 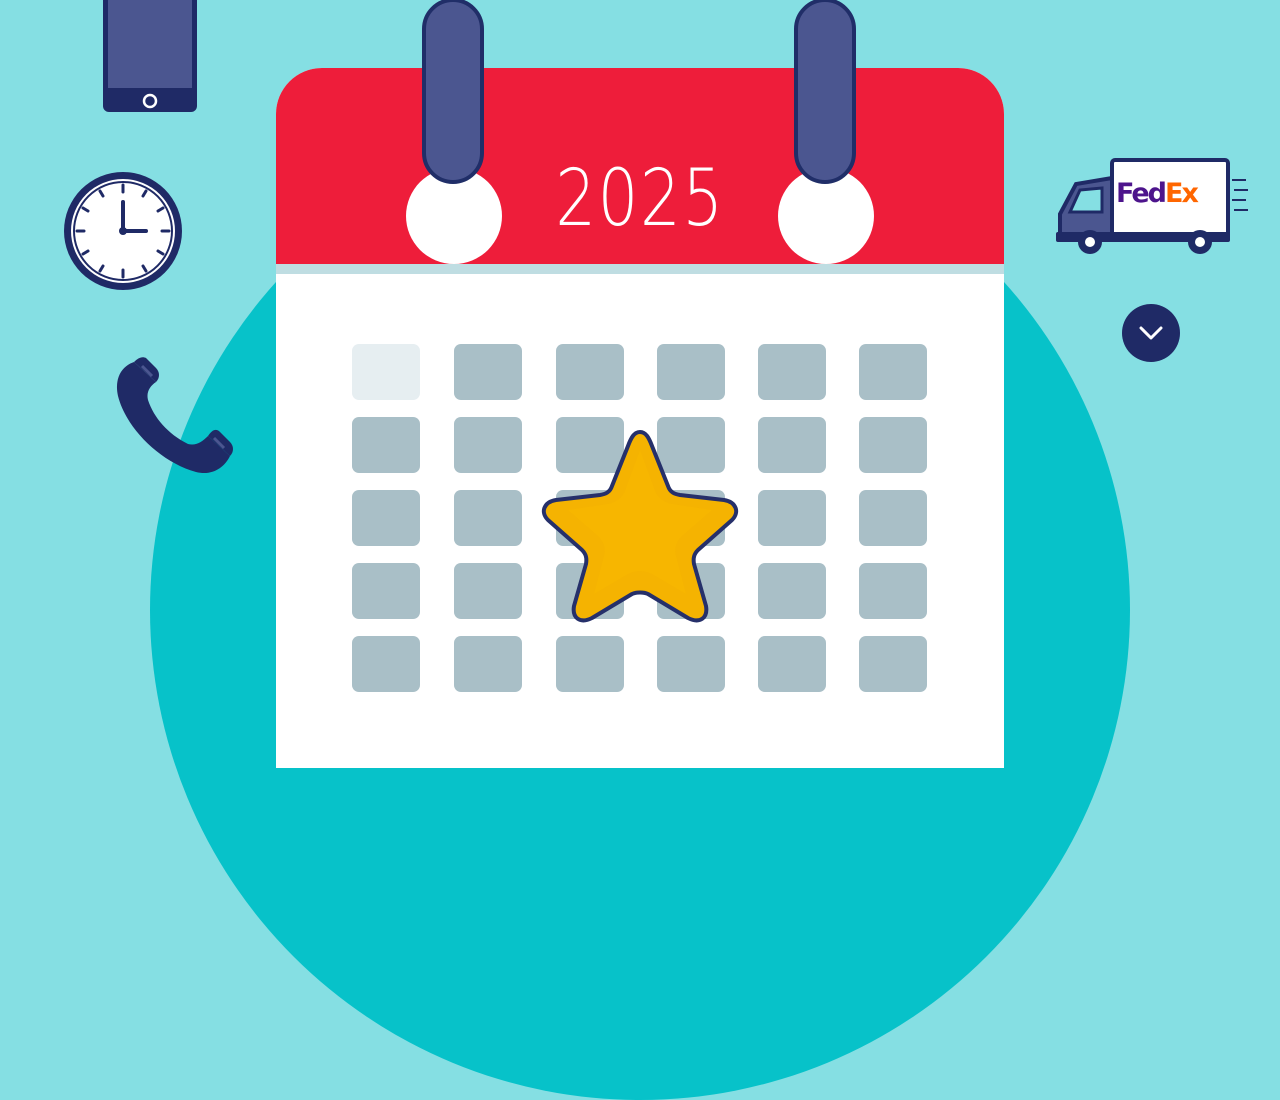 What do you see at coordinates (640, 526) in the screenshot?
I see `star-icon` at bounding box center [640, 526].